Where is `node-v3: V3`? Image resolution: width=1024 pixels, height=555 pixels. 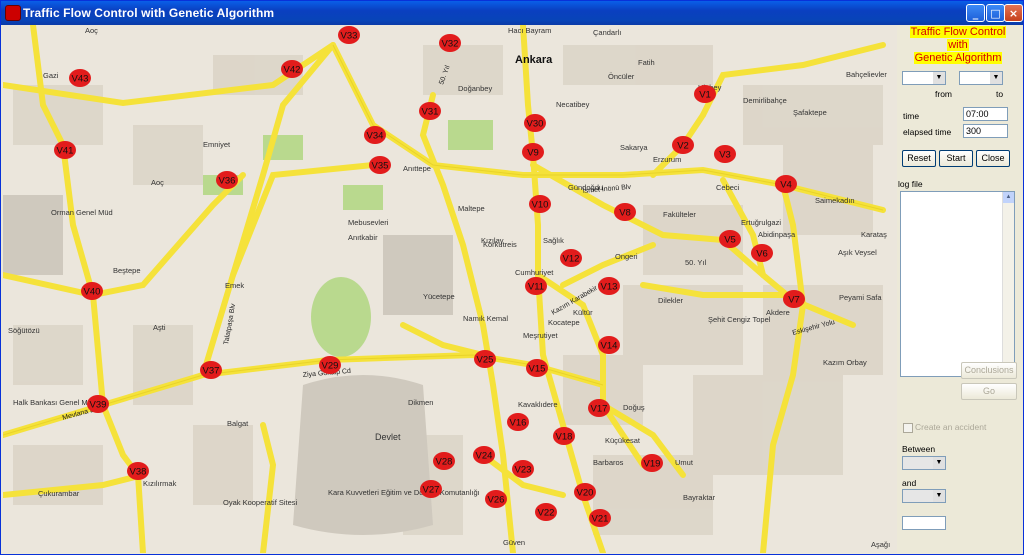 node-v3: V3 is located at coordinates (725, 154).